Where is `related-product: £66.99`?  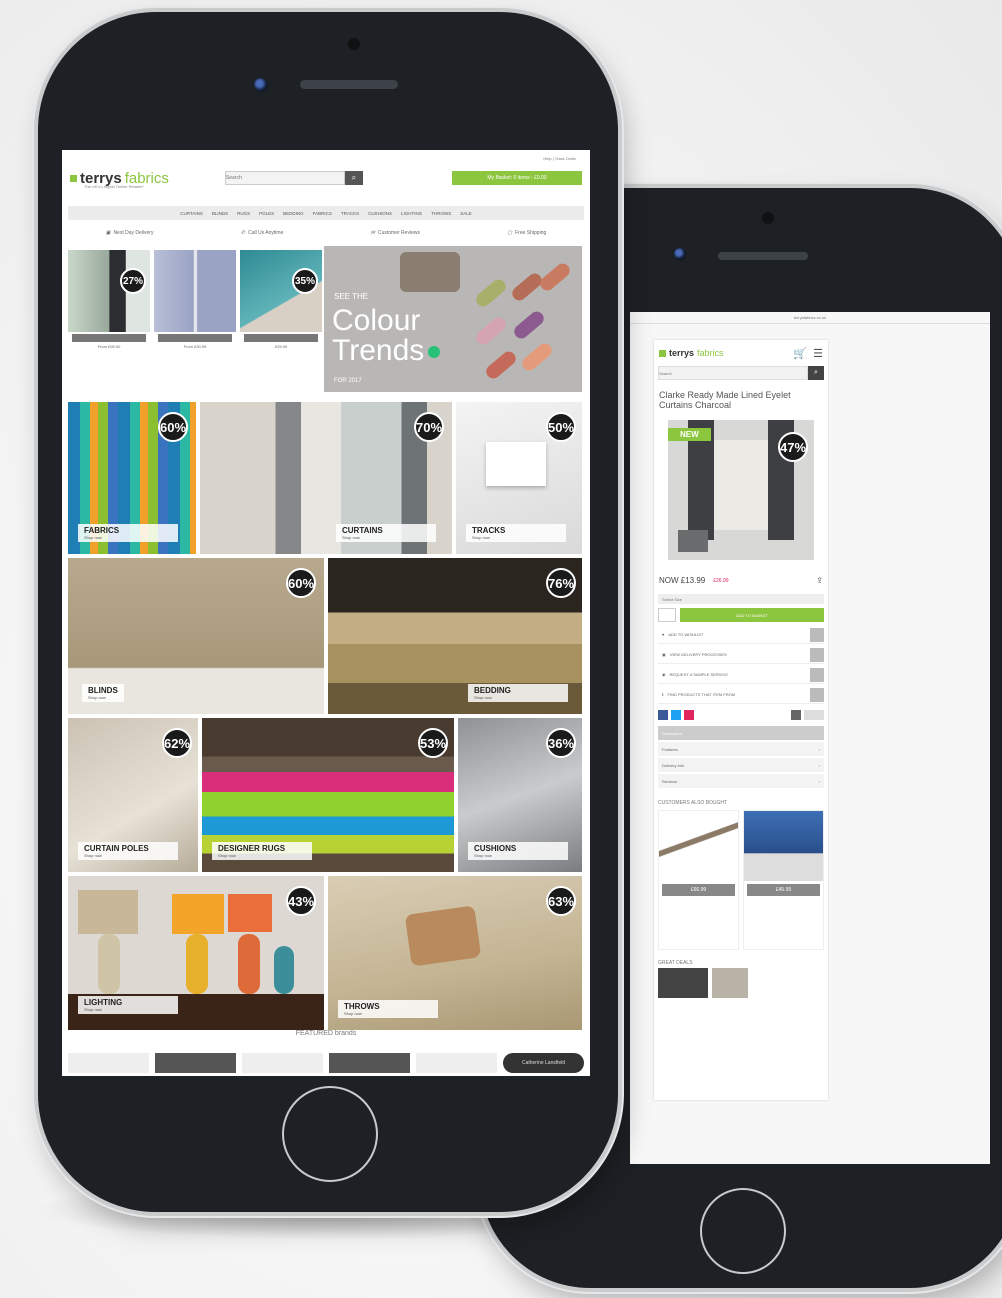 related-product: £66.99 is located at coordinates (698, 880).